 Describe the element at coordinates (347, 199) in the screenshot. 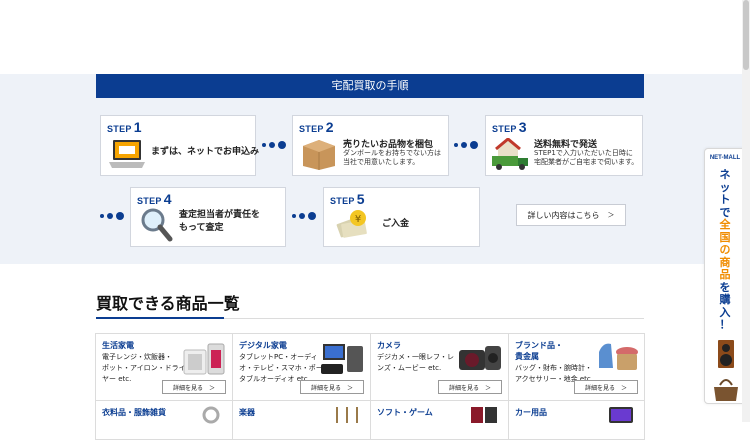

I see `step-5-label: STEP 5` at that location.